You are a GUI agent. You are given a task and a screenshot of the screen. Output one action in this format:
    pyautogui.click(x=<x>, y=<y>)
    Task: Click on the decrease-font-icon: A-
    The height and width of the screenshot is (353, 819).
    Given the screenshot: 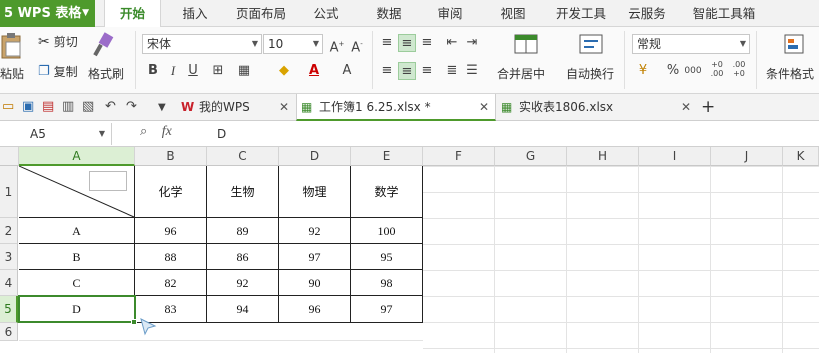 What is the action you would take?
    pyautogui.click(x=357, y=45)
    